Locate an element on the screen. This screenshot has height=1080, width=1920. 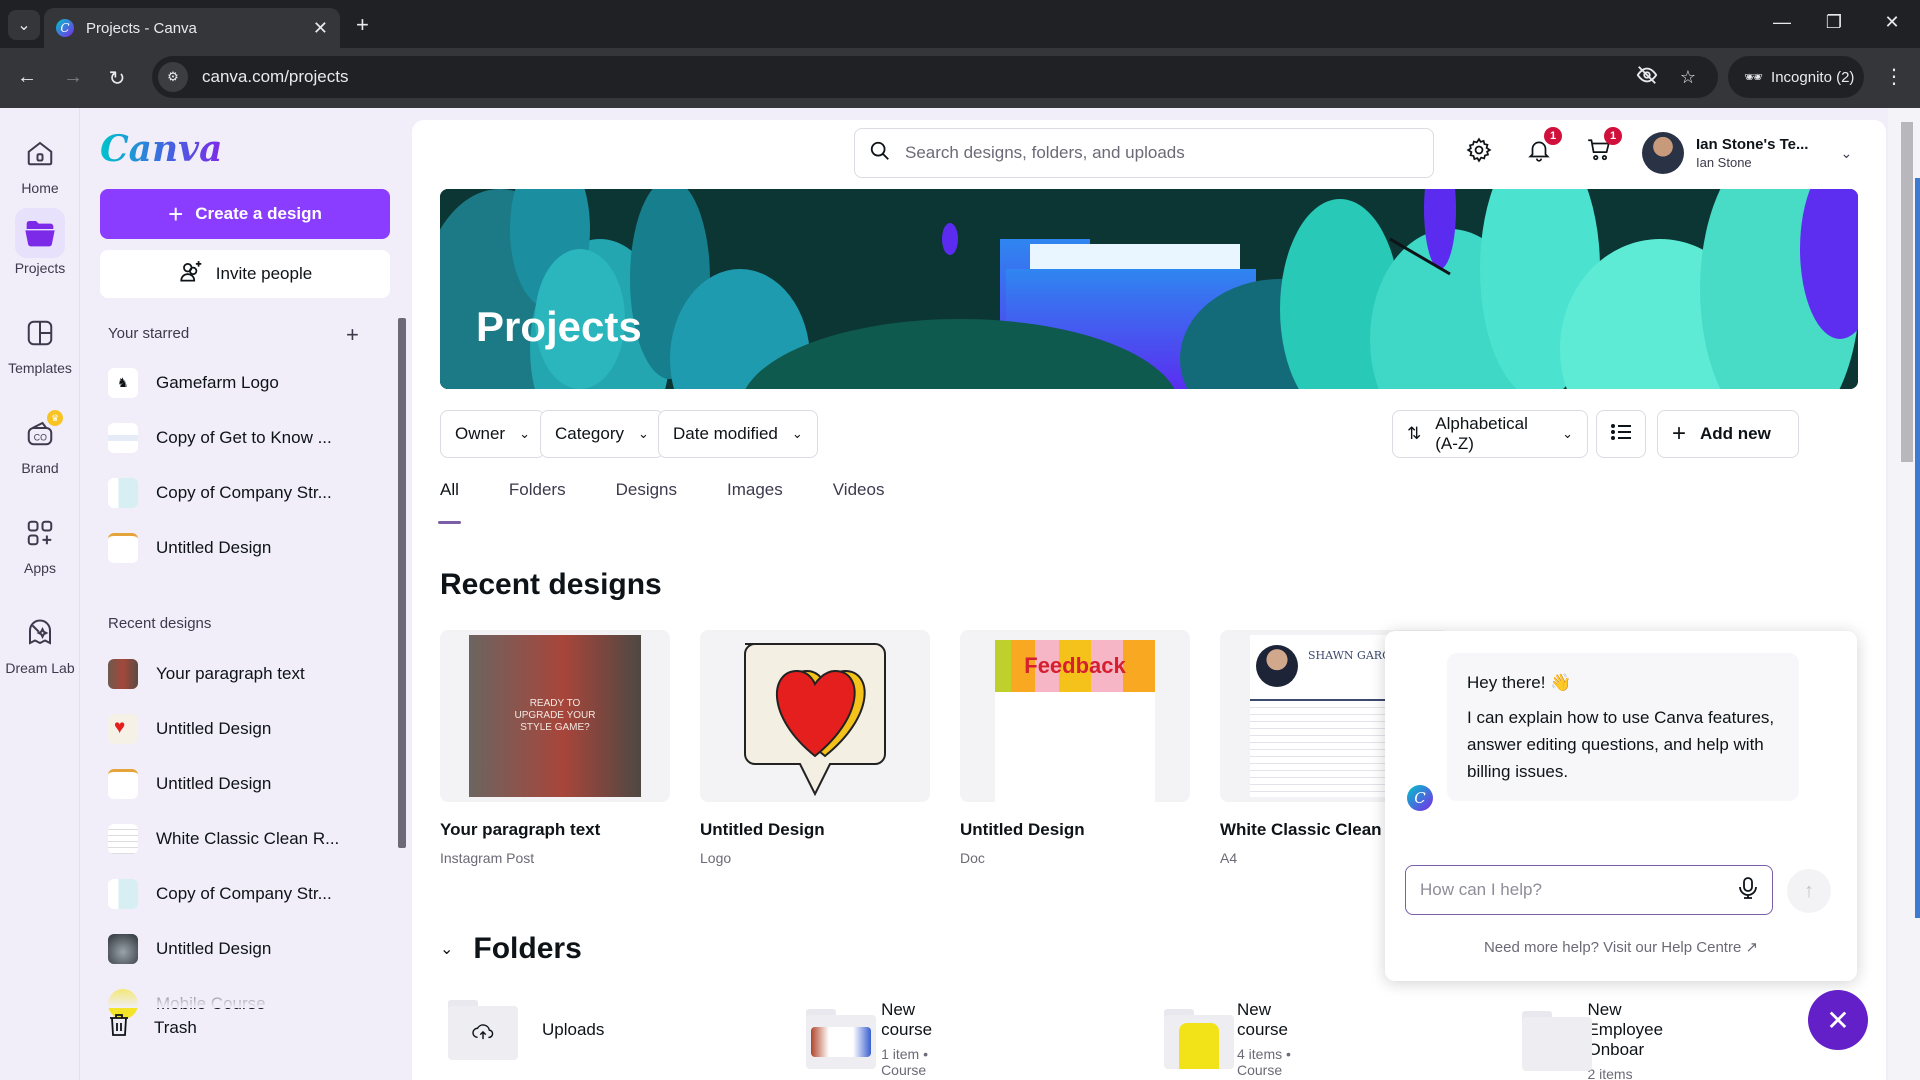
site-info-icon: ⚙ is located at coordinates (173, 77).